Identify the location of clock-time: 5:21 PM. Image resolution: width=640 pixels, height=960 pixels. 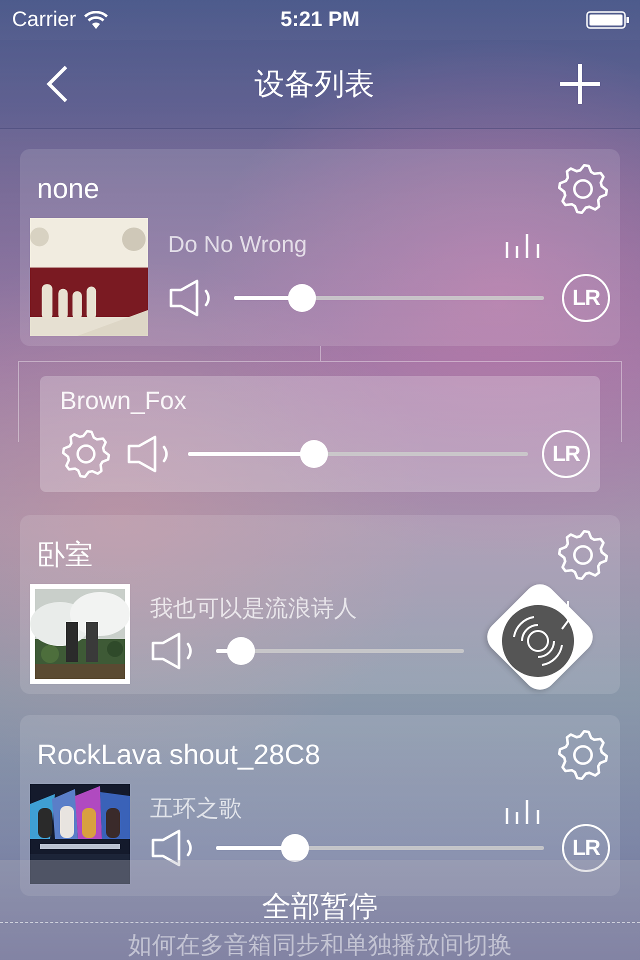
(320, 19).